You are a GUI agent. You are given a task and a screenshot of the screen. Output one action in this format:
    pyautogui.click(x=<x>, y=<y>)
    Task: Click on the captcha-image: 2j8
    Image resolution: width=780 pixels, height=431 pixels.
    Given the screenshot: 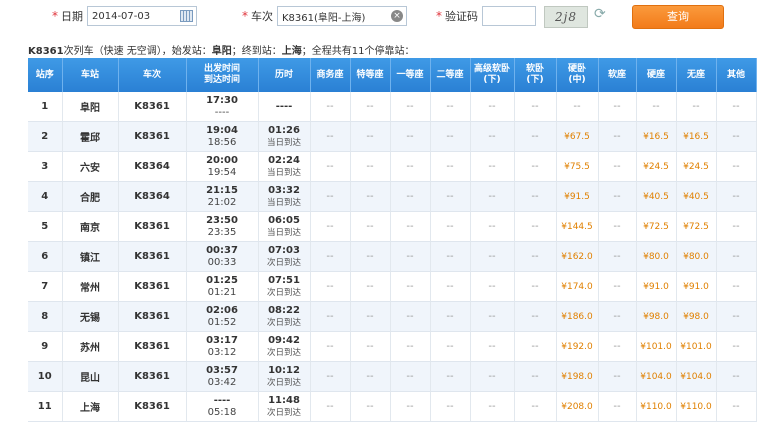 What is the action you would take?
    pyautogui.click(x=566, y=17)
    